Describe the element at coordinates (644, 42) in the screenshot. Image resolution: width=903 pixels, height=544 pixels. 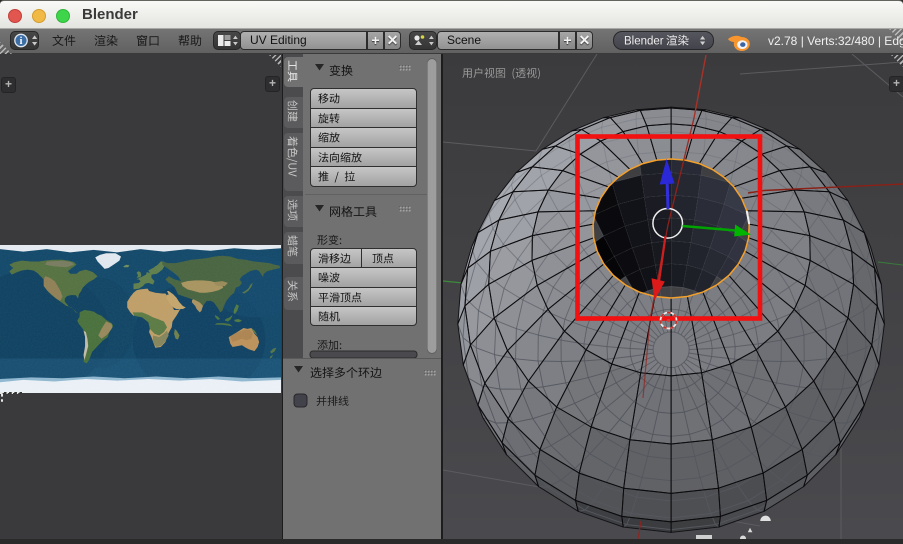
I see `svg-text: Blender` at that location.